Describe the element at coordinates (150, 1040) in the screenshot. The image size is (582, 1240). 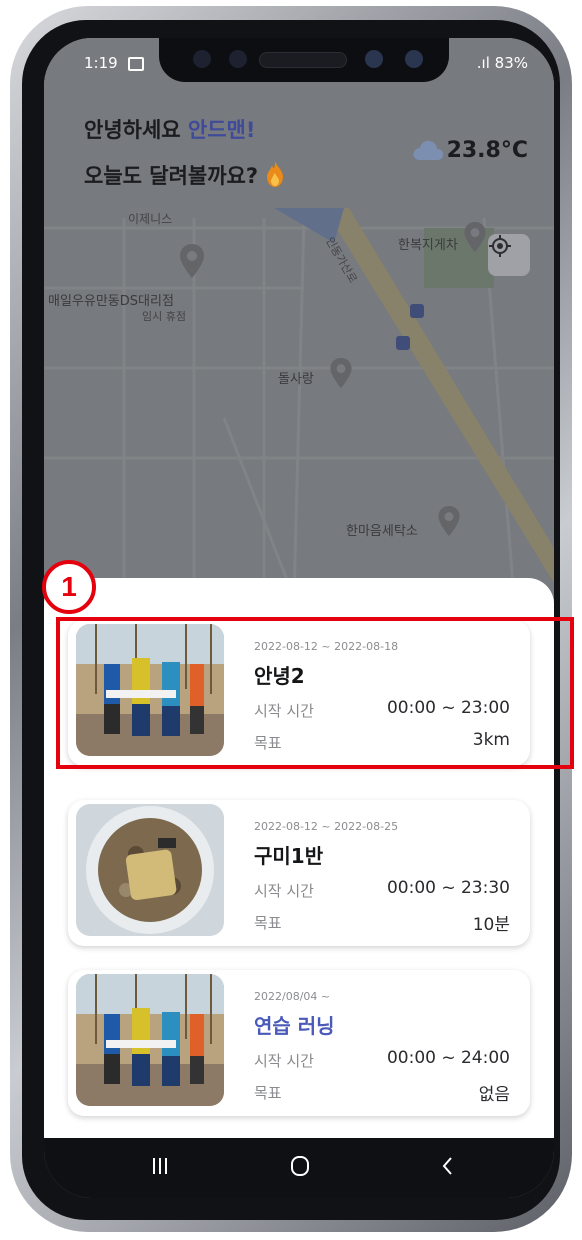
I see `challenge-thumbnail-runners` at that location.